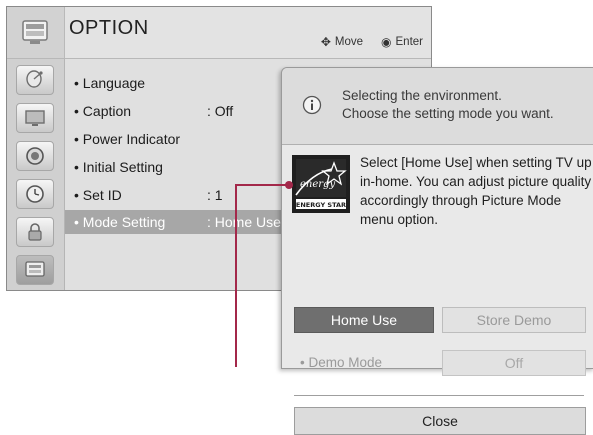 This screenshot has height=435, width=593. I want to click on category-sidebar, so click(36, 174).